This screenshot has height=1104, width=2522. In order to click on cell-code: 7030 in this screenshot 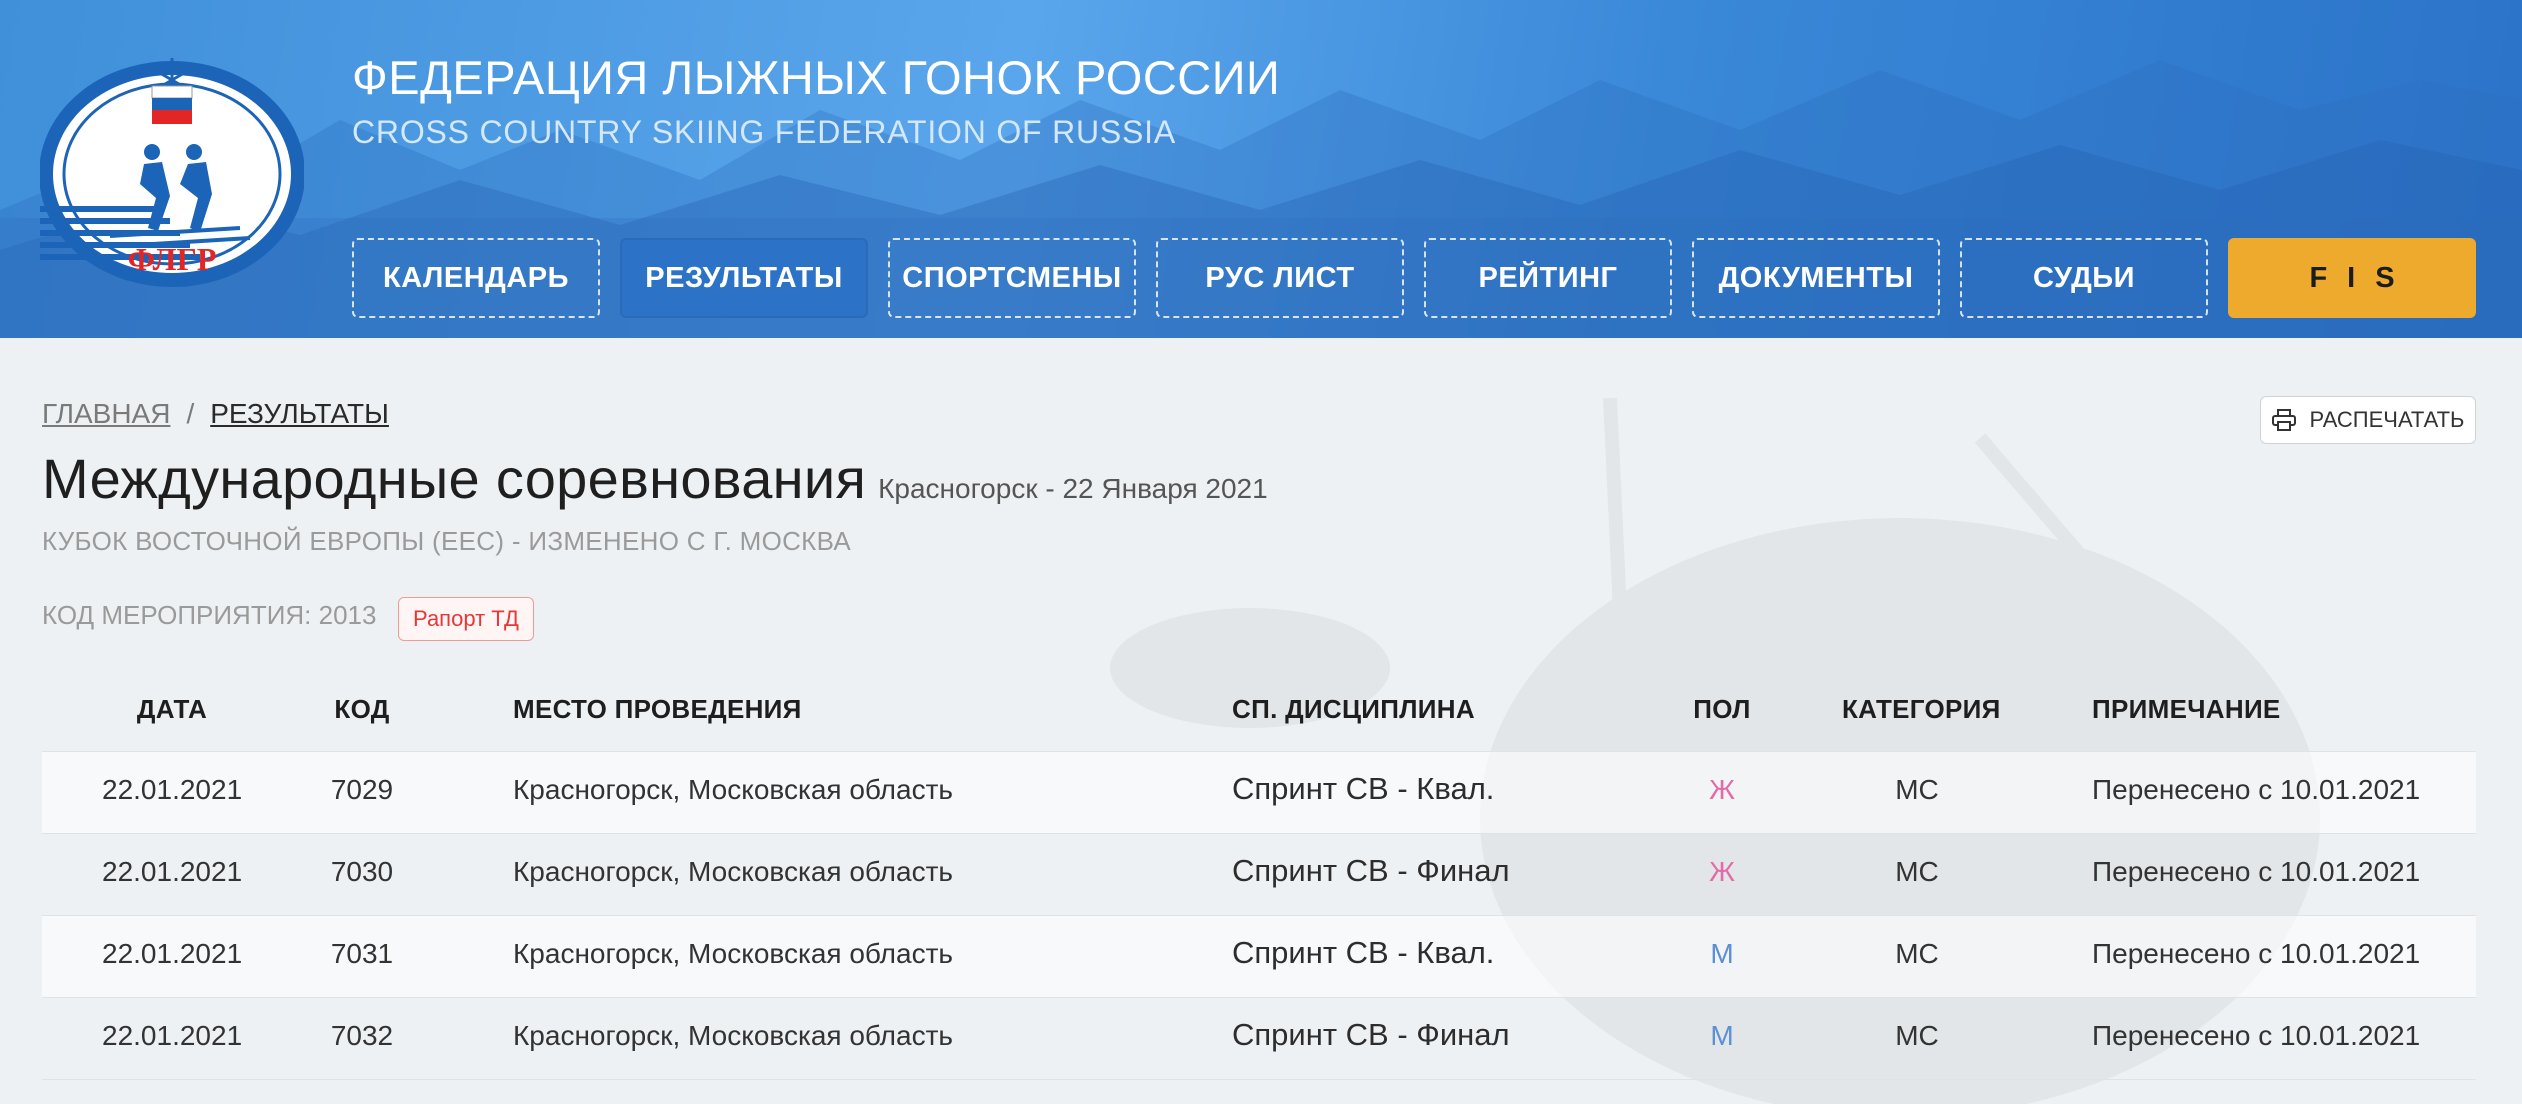, I will do `click(362, 871)`.